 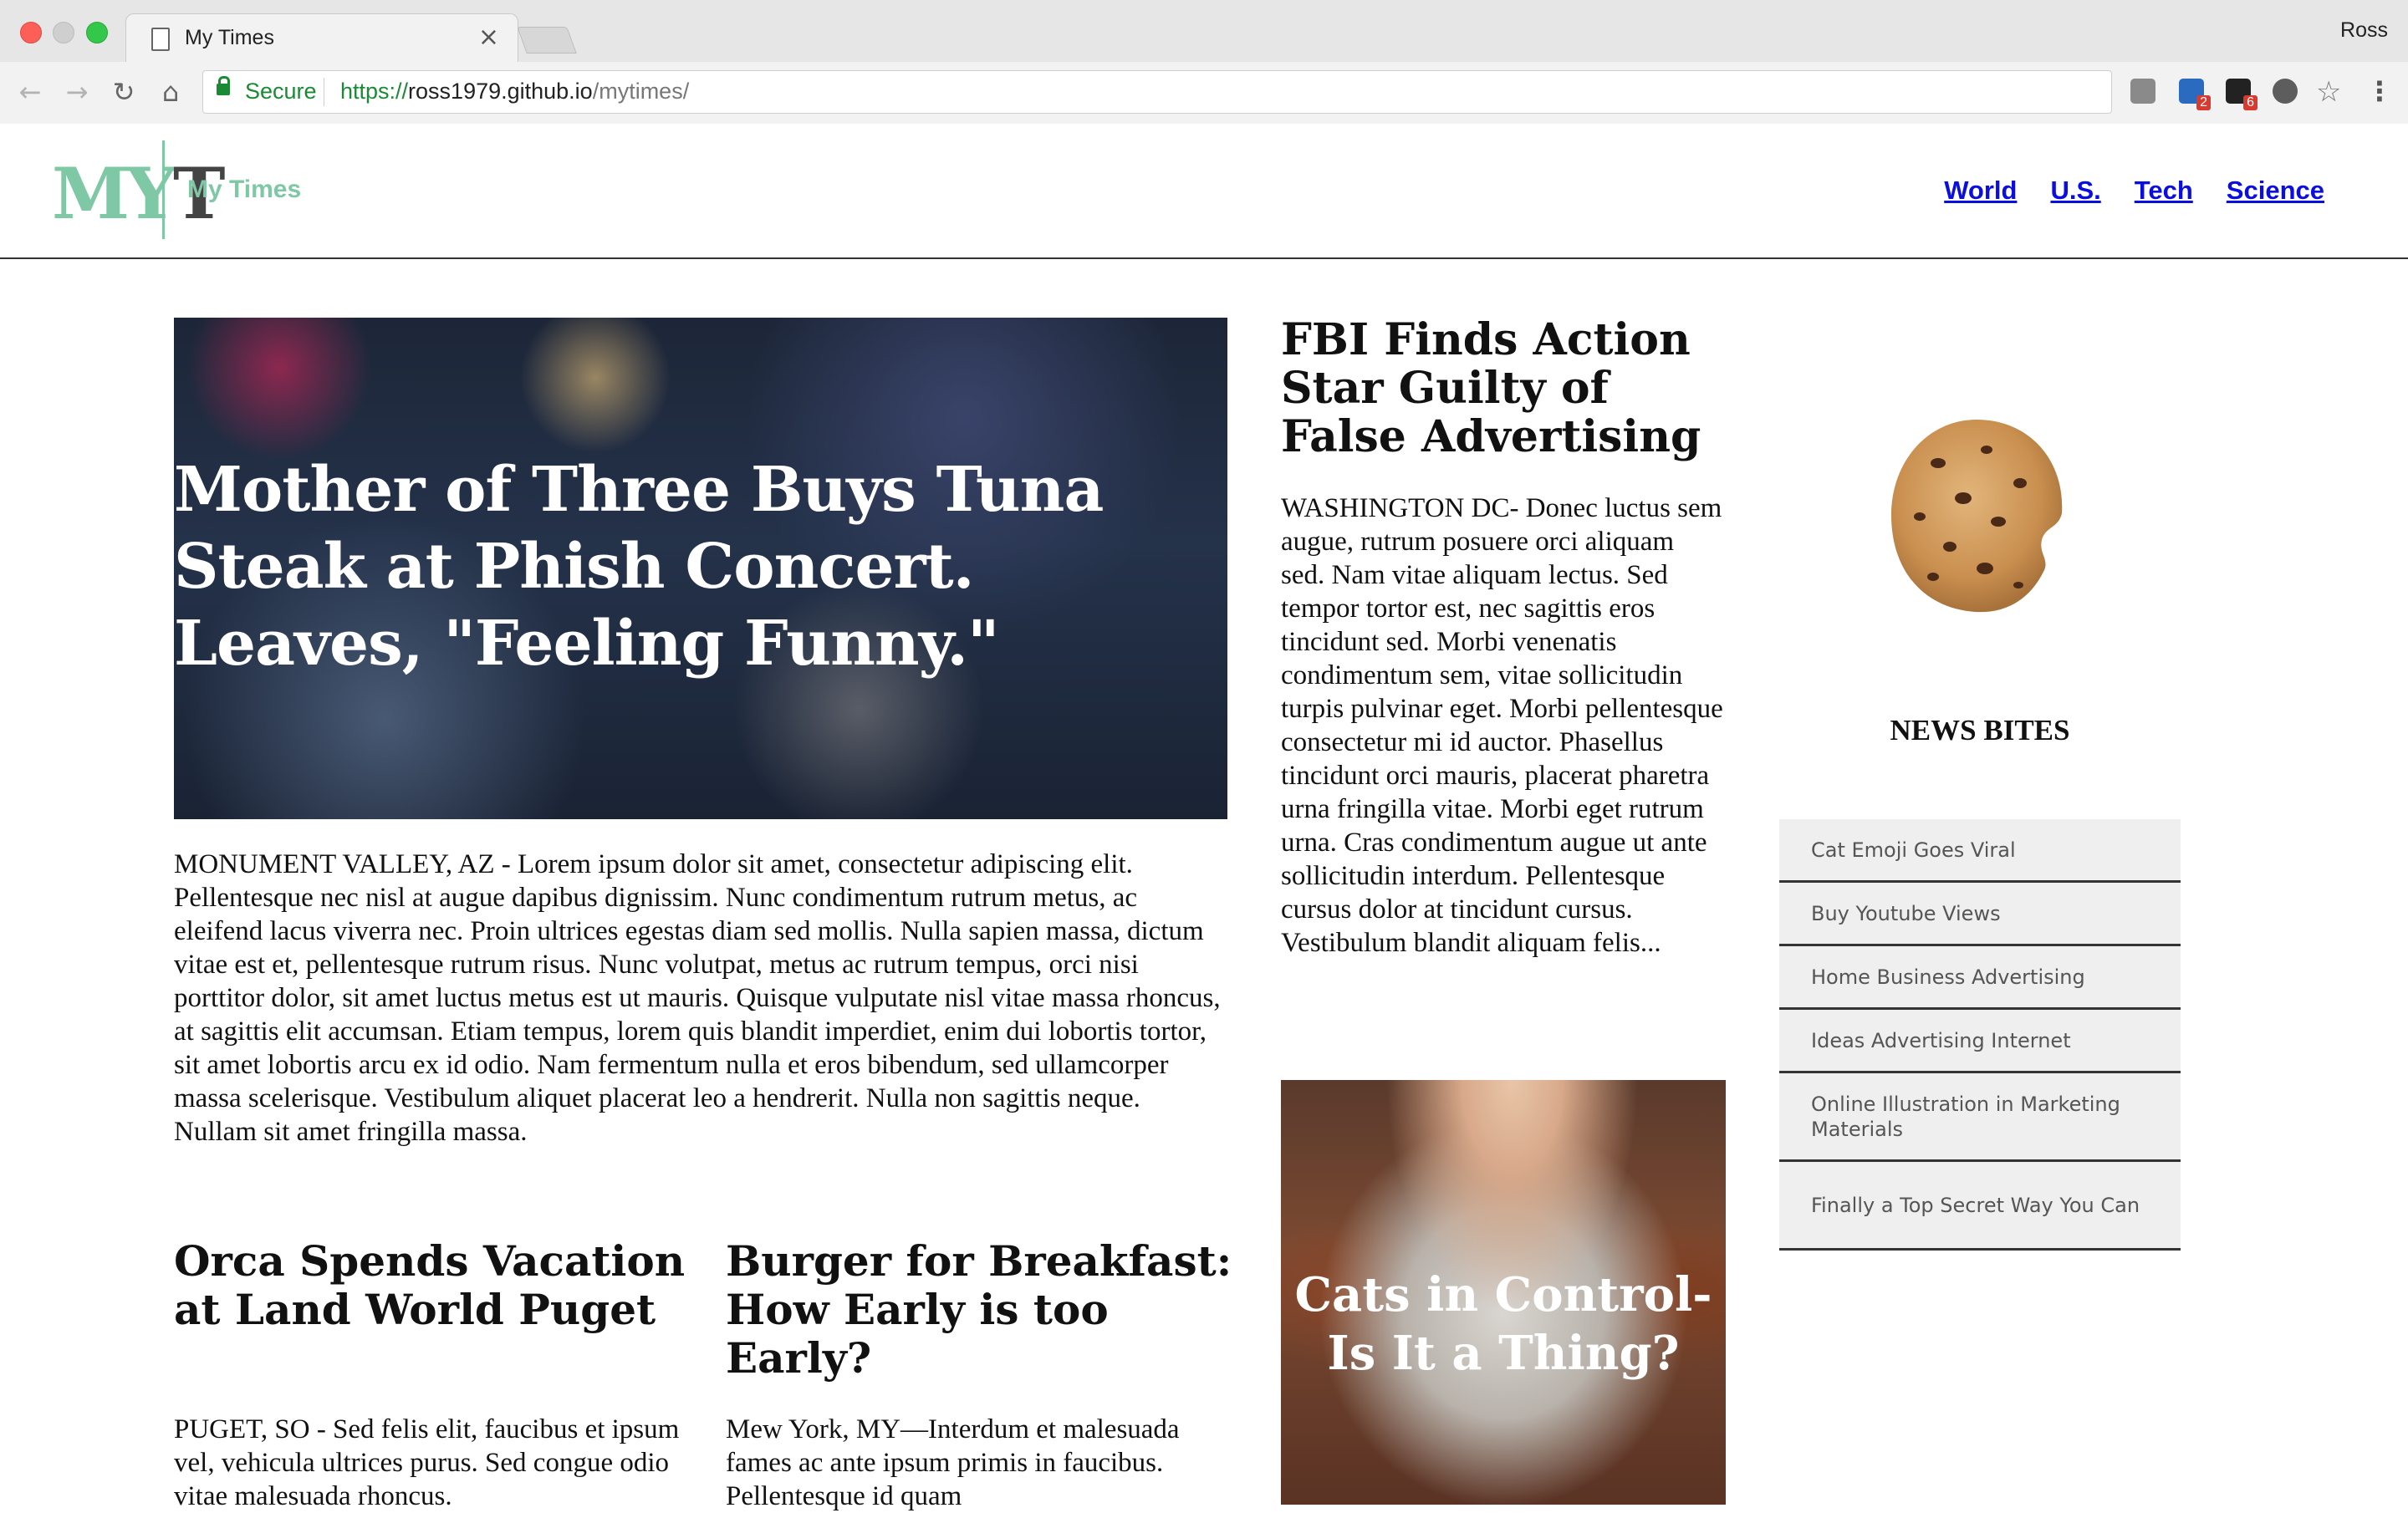 I want to click on extension-badge: 2, so click(x=2203, y=102).